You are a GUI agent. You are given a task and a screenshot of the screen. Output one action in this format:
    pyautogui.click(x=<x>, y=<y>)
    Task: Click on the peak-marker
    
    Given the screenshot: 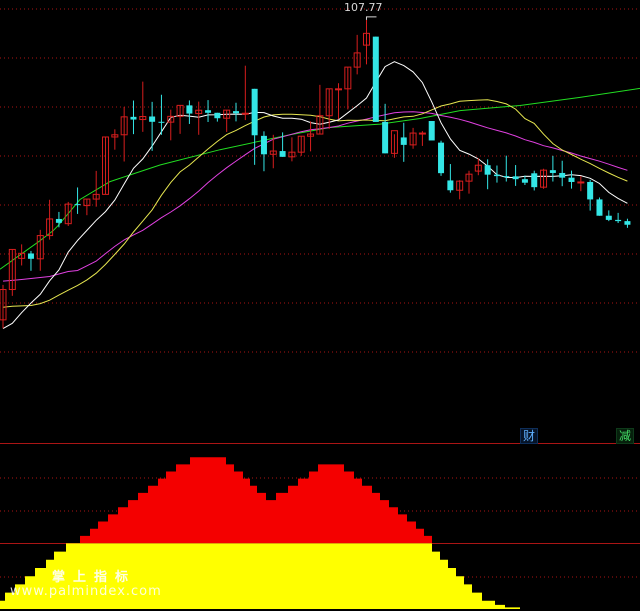 What is the action you would take?
    pyautogui.click(x=371, y=18)
    